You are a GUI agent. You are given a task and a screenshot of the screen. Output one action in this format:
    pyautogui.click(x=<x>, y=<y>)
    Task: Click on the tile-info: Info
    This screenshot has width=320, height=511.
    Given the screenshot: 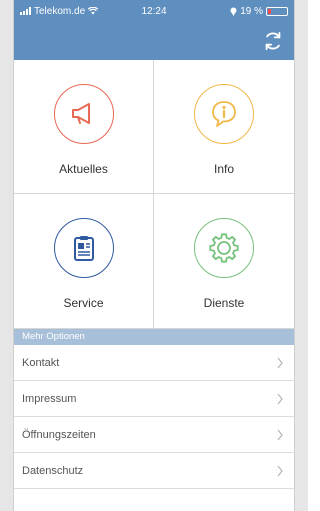 What is the action you would take?
    pyautogui.click(x=224, y=127)
    